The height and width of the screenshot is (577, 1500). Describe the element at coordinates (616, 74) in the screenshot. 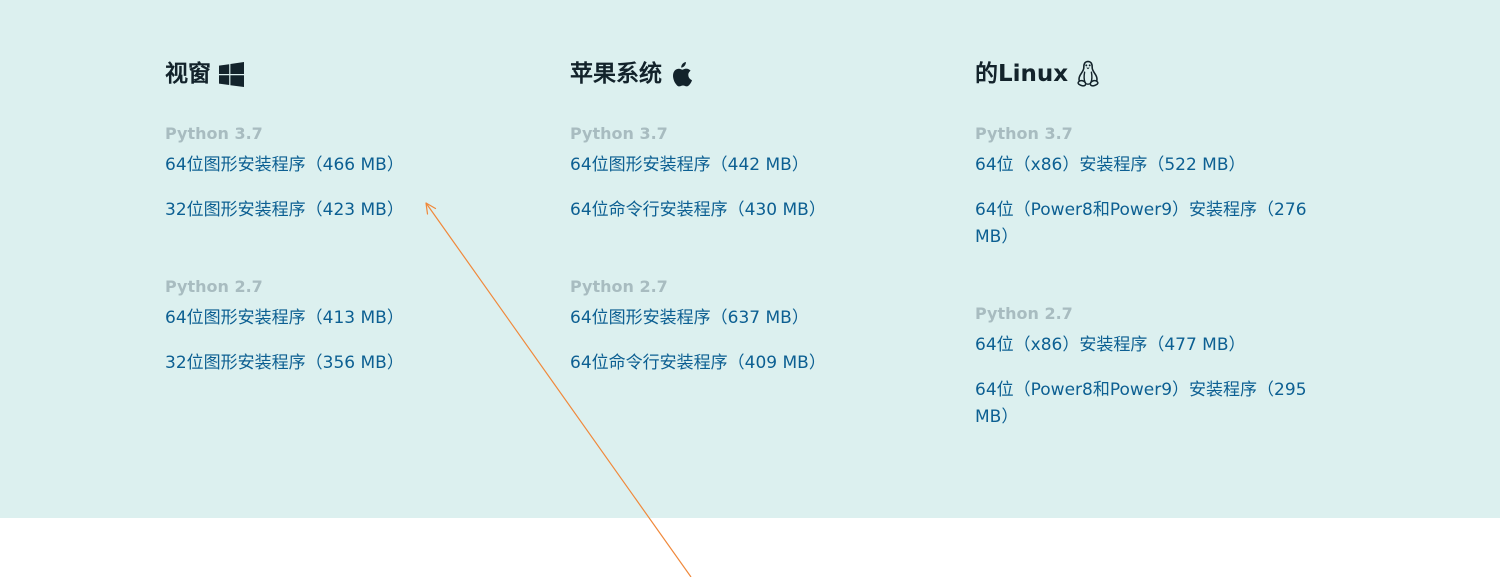

I see `os-heading-label: 苹果系统` at that location.